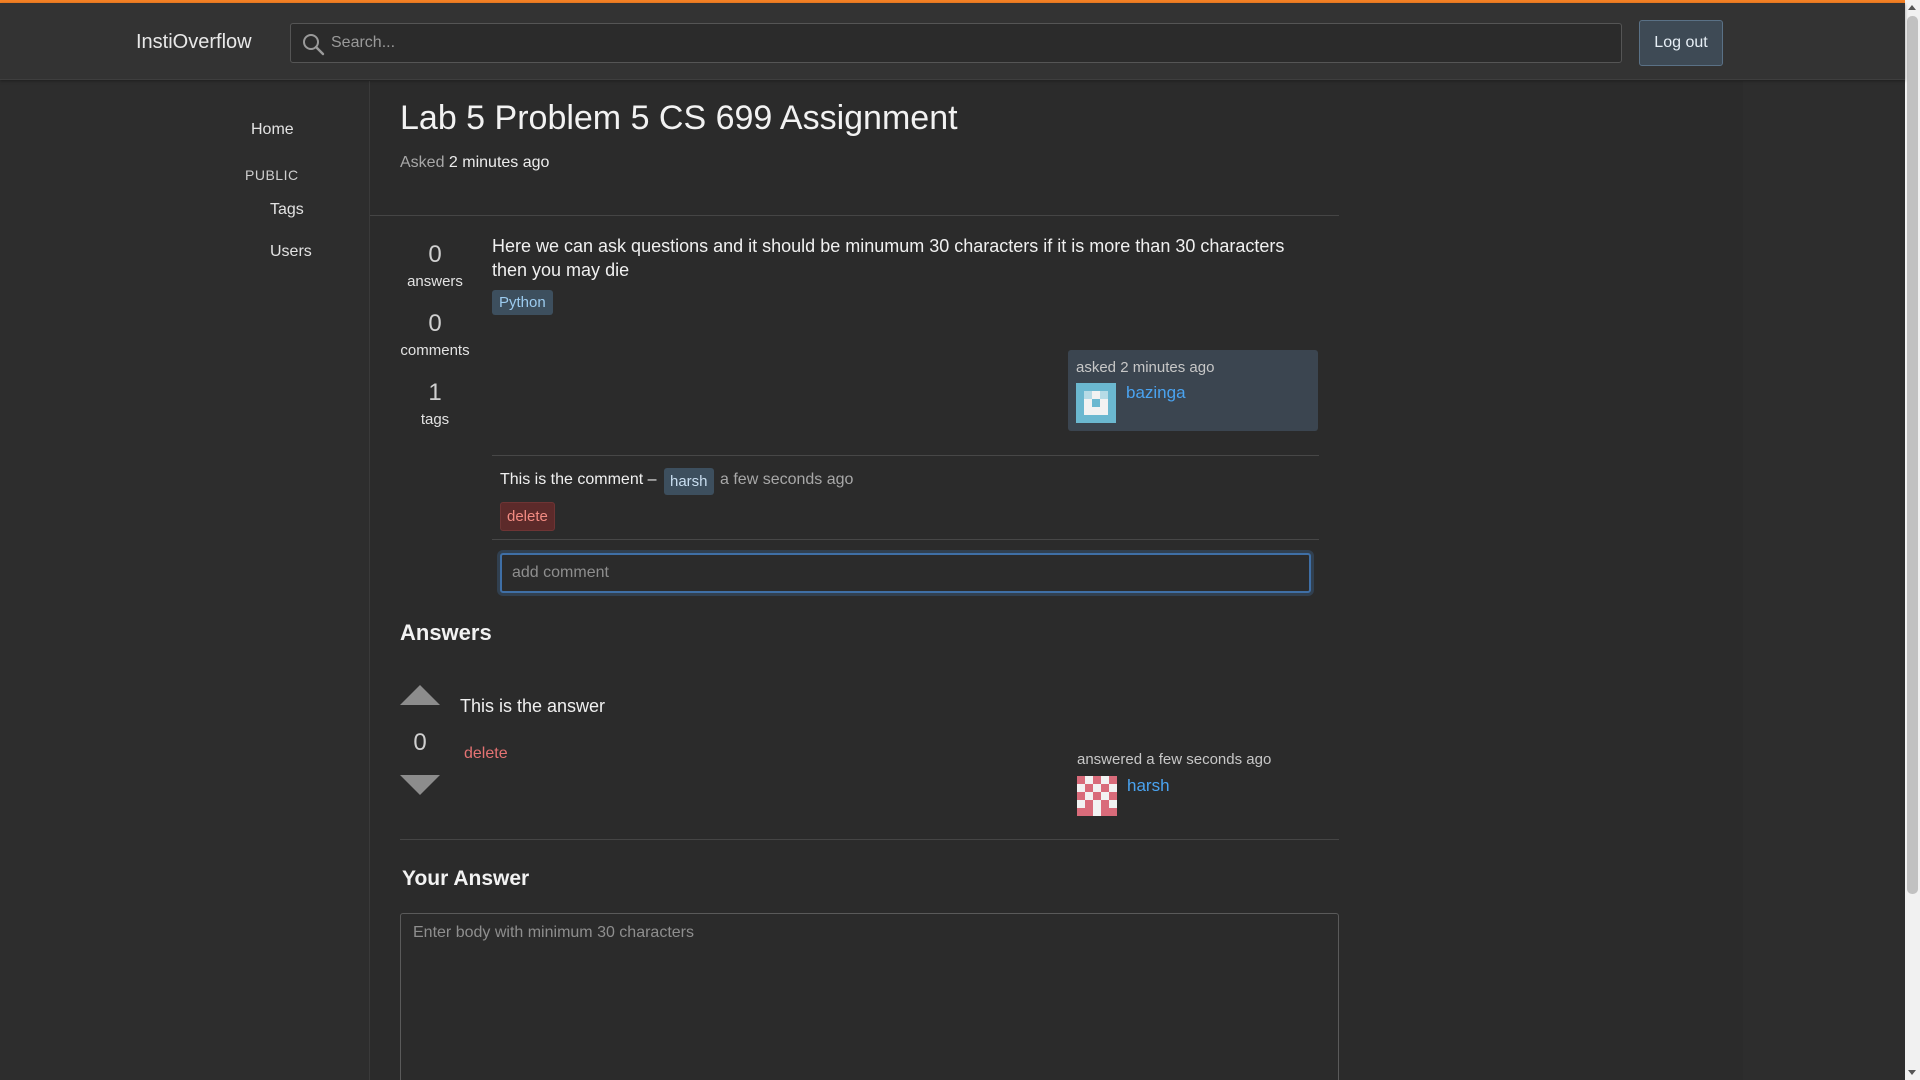  Describe the element at coordinates (527, 516) in the screenshot. I see `delete-comment-button: delete` at that location.